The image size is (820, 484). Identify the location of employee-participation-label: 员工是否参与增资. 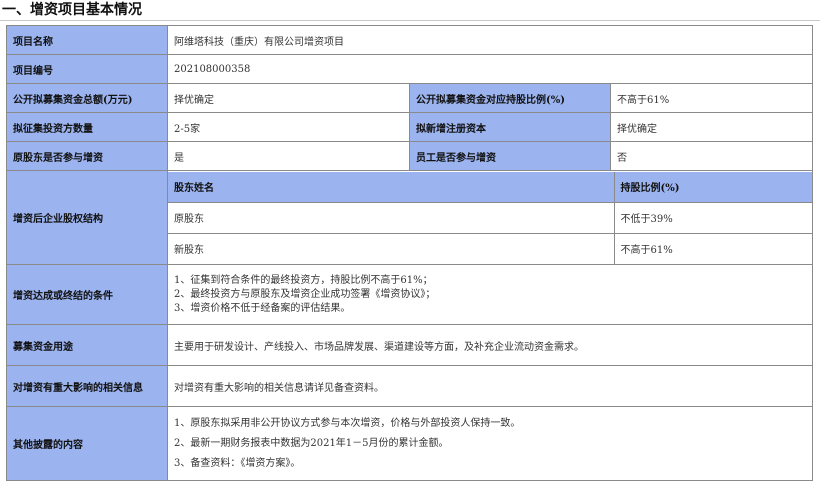
(510, 156).